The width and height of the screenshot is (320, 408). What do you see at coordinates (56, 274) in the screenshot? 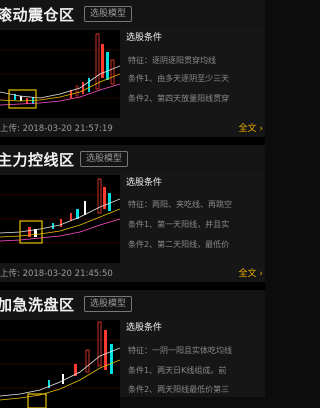
I see `upload-time: 上传: 2018-03-20 21:45:50` at bounding box center [56, 274].